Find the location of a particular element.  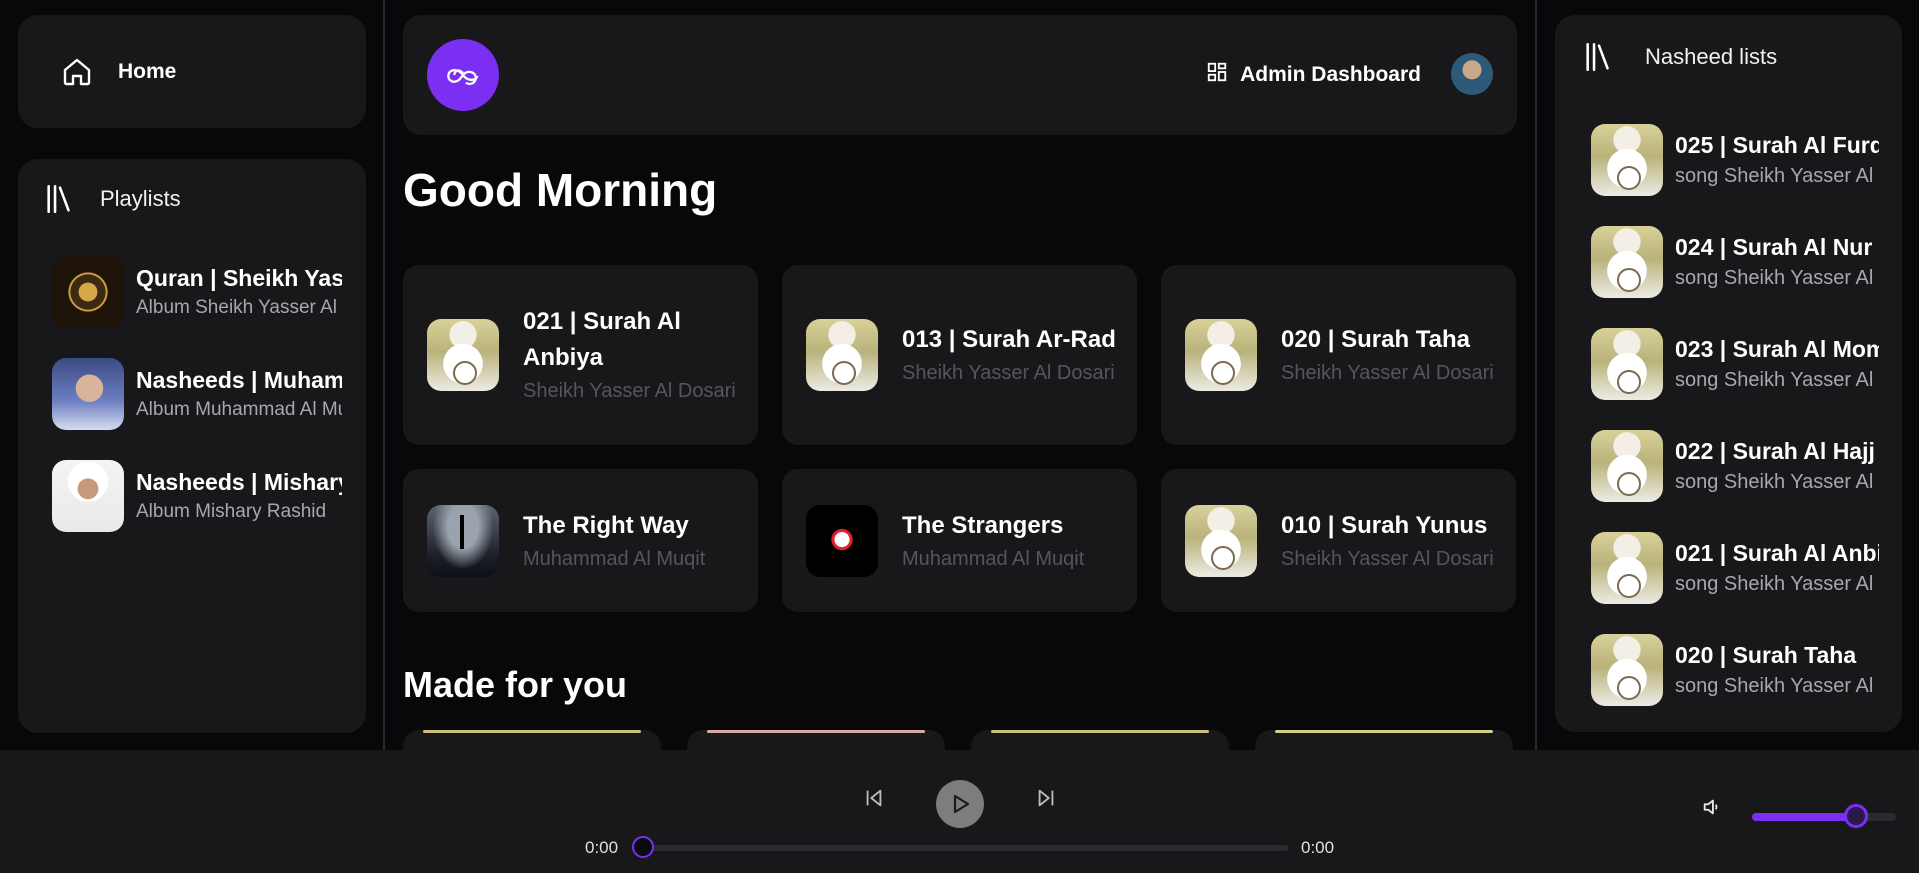

previous-track-button is located at coordinates (874, 798).